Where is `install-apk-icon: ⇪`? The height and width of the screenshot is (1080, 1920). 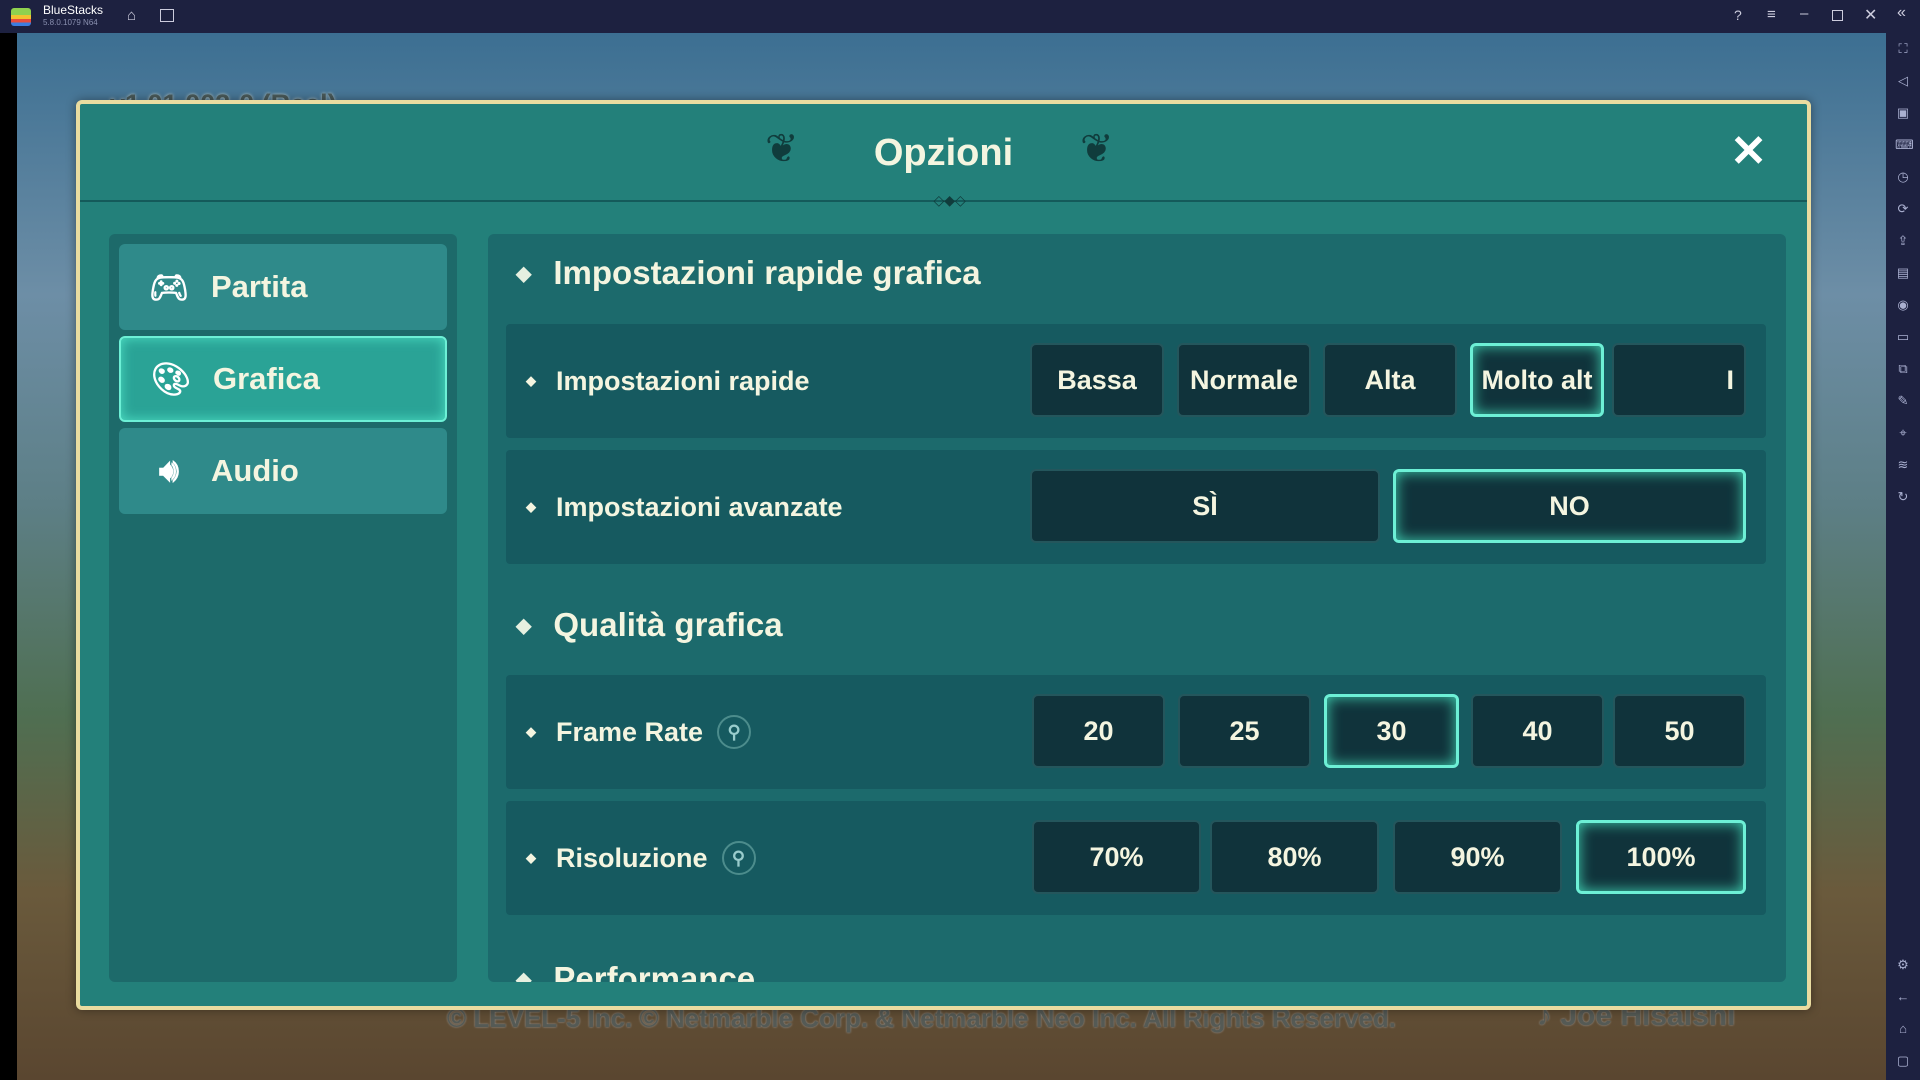
install-apk-icon: ⇪ is located at coordinates (1903, 241).